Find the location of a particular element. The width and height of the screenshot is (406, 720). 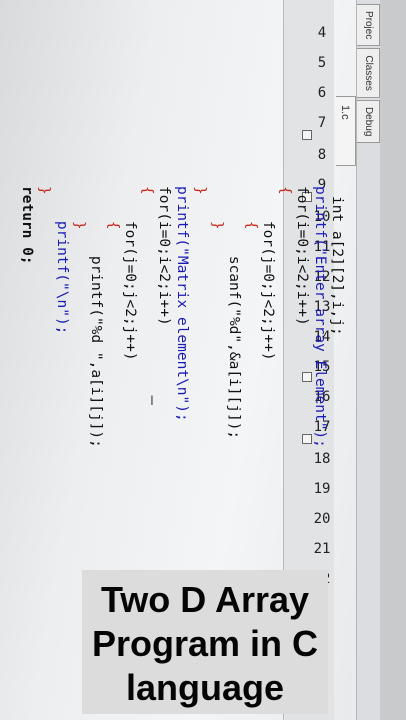

line-number: 19 is located at coordinates (322, 489).